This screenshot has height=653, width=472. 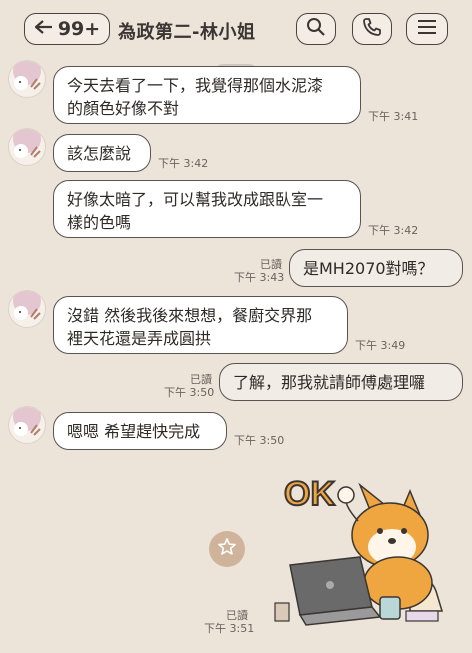 I want to click on phone-icon, so click(x=372, y=29).